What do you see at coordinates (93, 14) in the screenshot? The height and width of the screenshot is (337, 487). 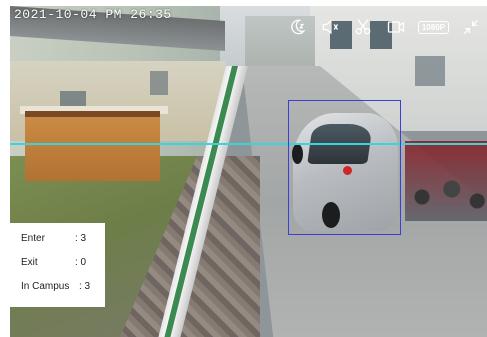 I see `timestamp: 2021-10-04 PM 26:35` at bounding box center [93, 14].